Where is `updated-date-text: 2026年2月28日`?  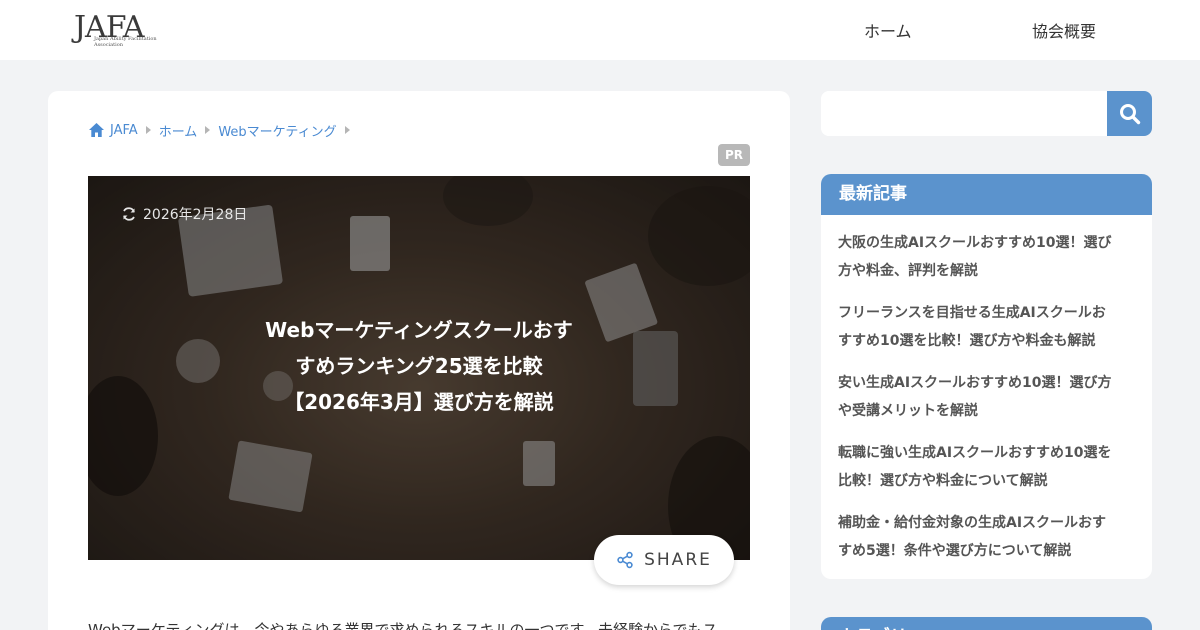
updated-date-text: 2026年2月28日 is located at coordinates (195, 215).